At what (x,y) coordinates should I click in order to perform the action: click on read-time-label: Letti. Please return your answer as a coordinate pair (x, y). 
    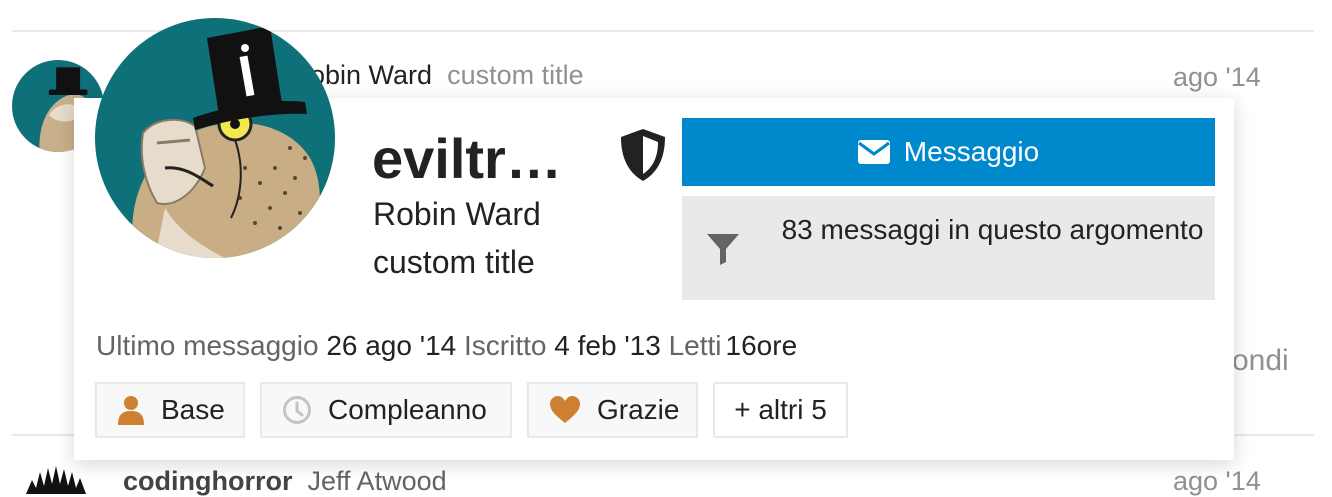
    Looking at the image, I should click on (695, 345).